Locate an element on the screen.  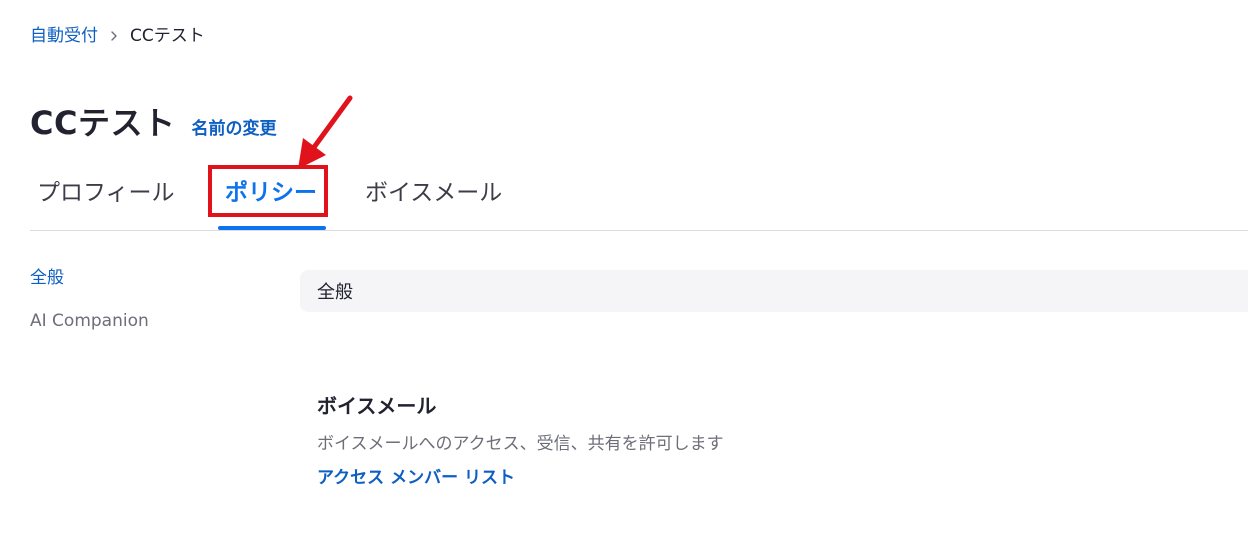
rename-link: 名前の変更 is located at coordinates (233, 126).